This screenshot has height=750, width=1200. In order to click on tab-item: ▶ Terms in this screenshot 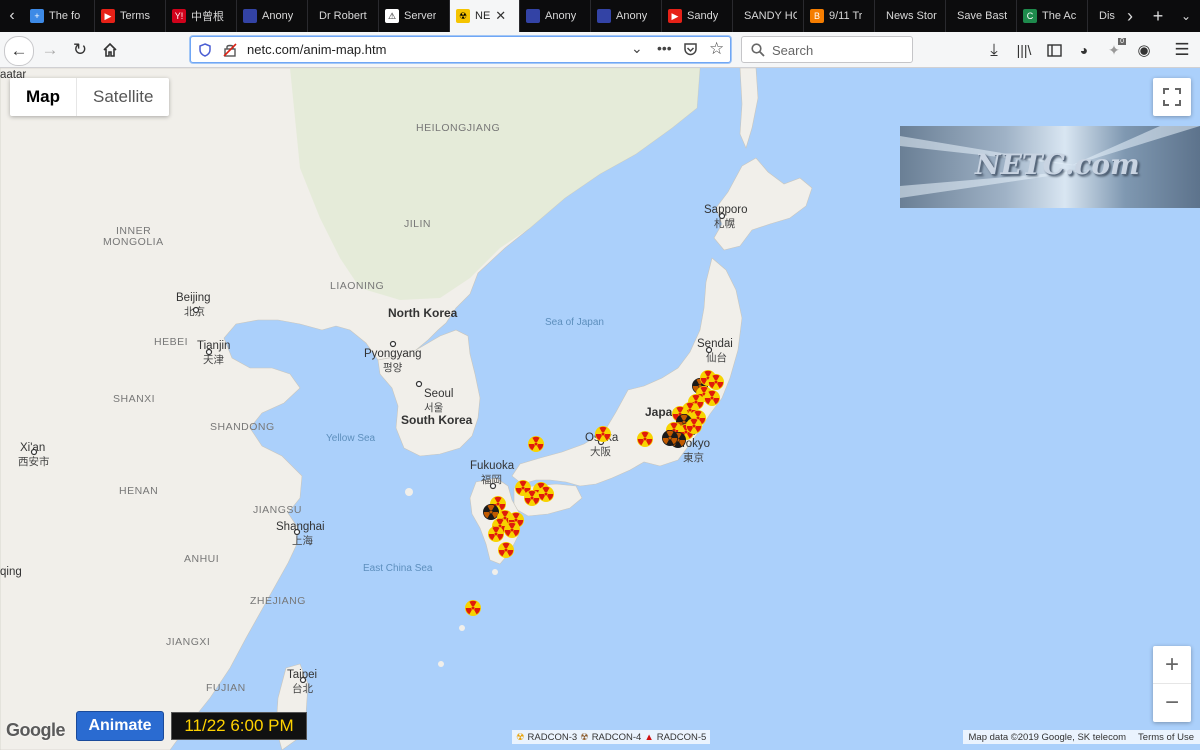, I will do `click(130, 16)`.